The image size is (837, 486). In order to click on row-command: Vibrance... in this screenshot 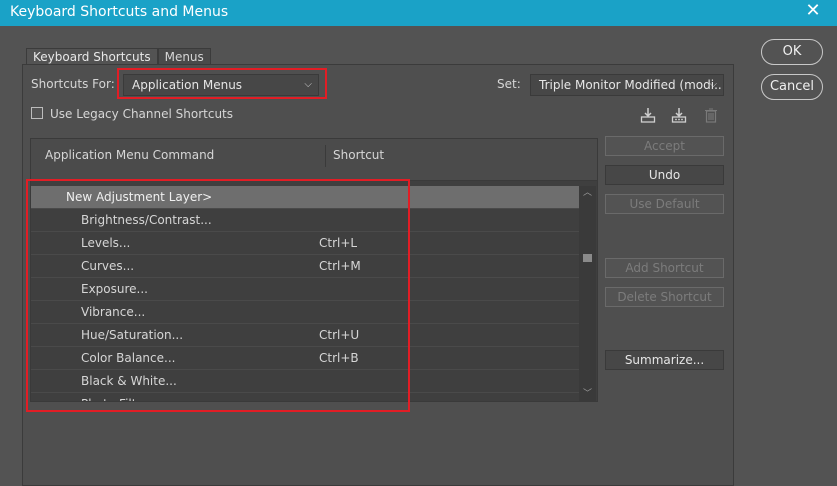, I will do `click(113, 312)`.